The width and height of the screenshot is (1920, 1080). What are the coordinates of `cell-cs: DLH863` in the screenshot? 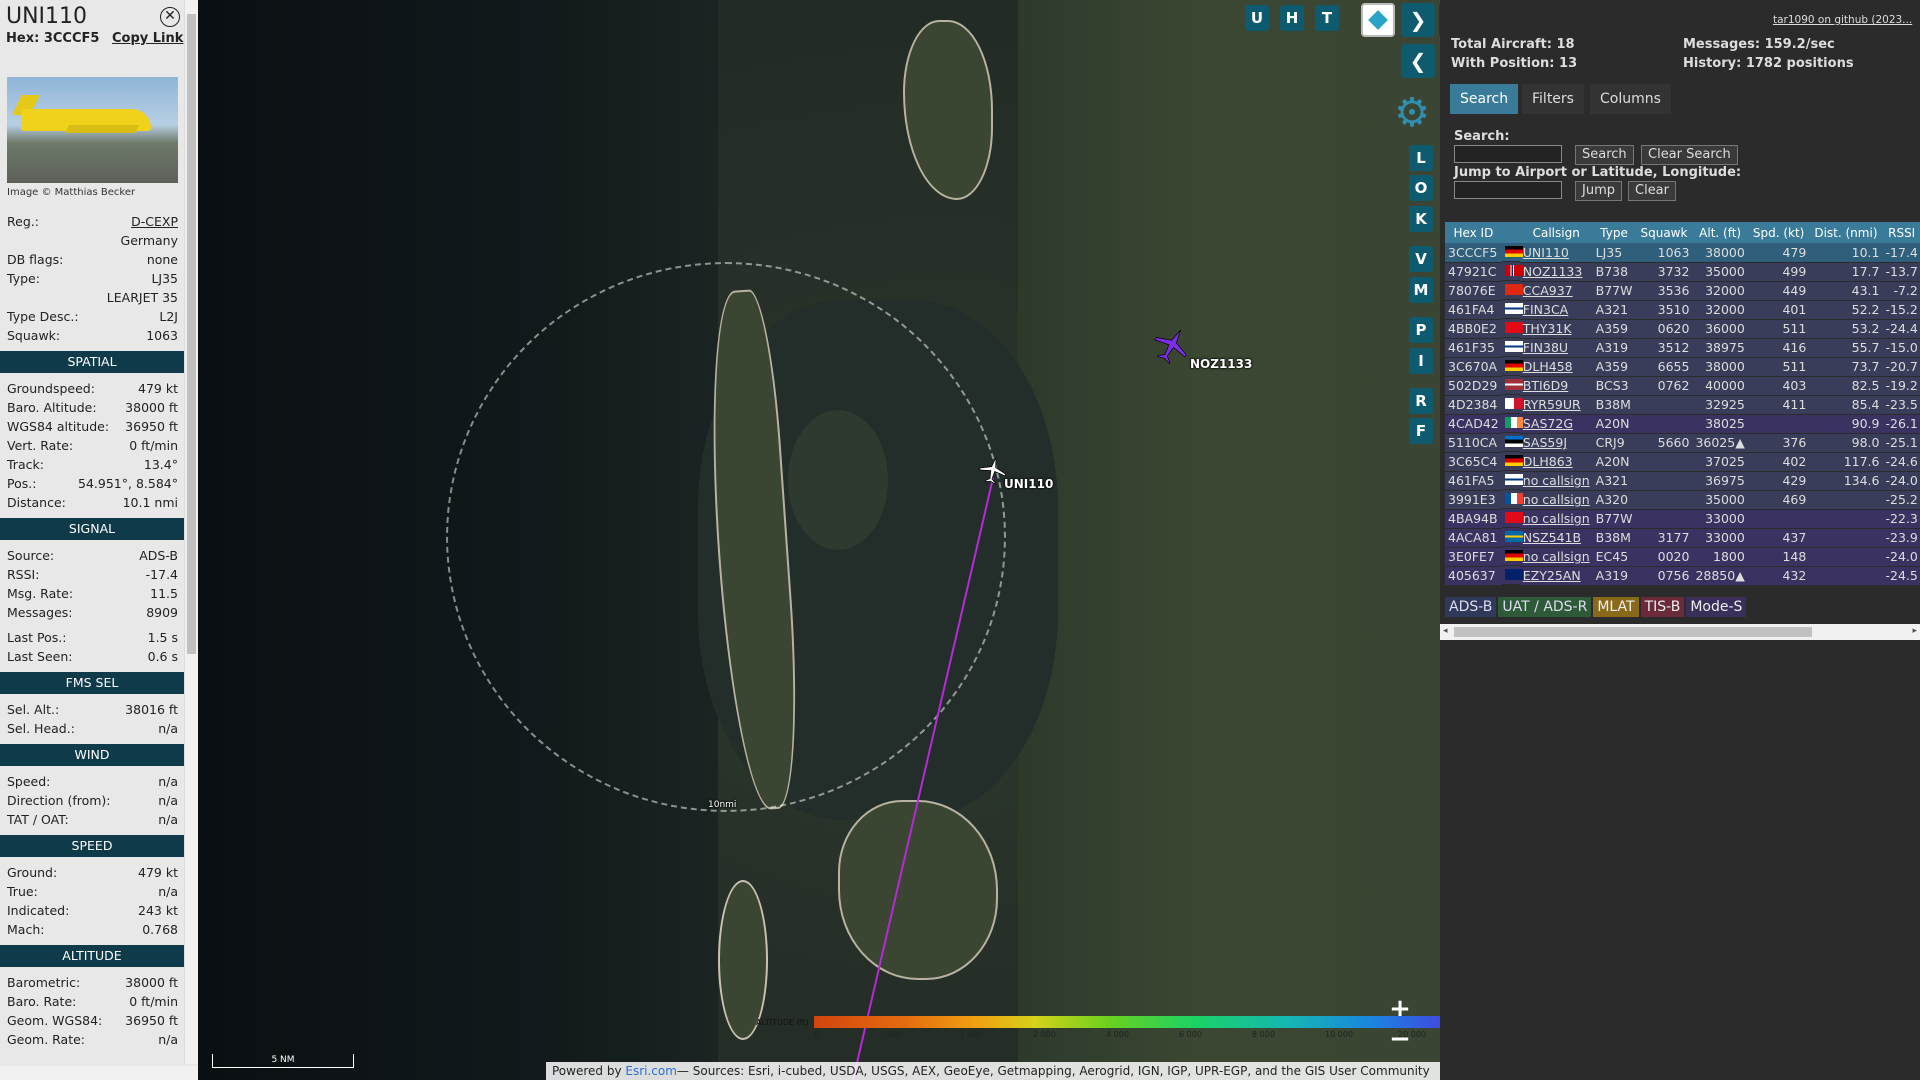 It's located at (1556, 462).